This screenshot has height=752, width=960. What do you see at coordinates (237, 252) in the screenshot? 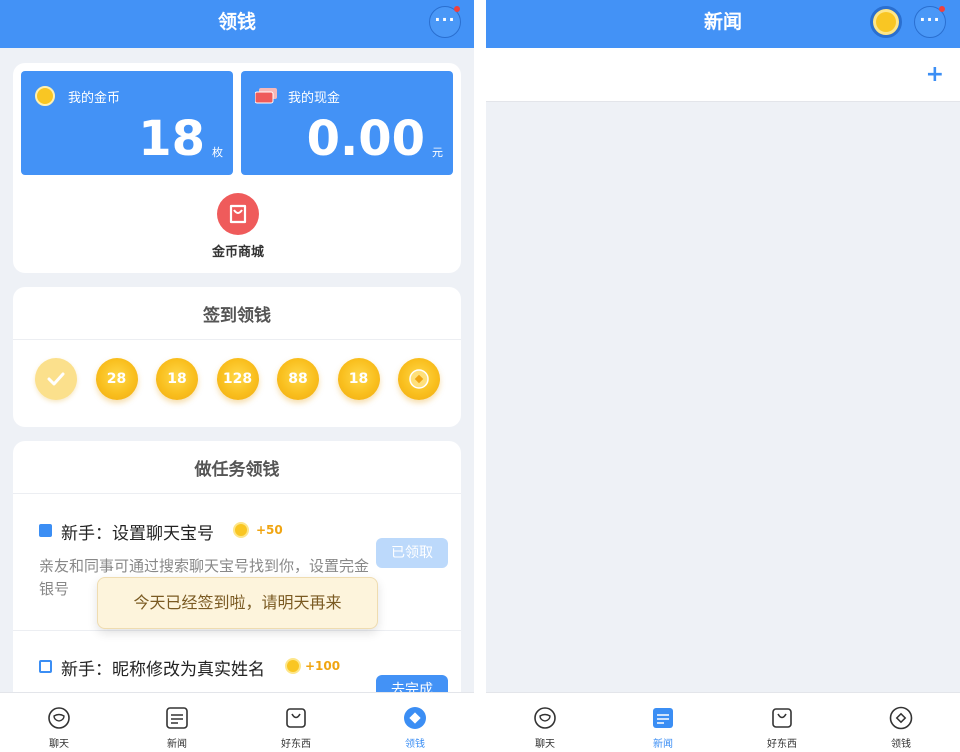
I see `coin-shop-label: 金币商城` at bounding box center [237, 252].